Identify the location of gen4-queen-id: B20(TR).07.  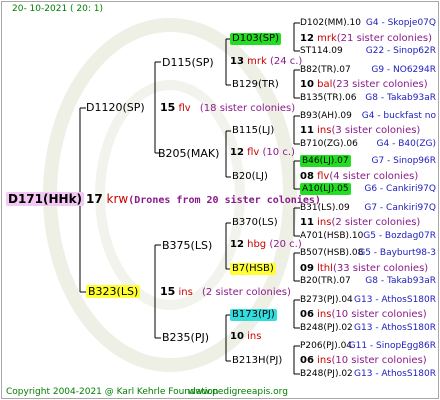
(325, 281).